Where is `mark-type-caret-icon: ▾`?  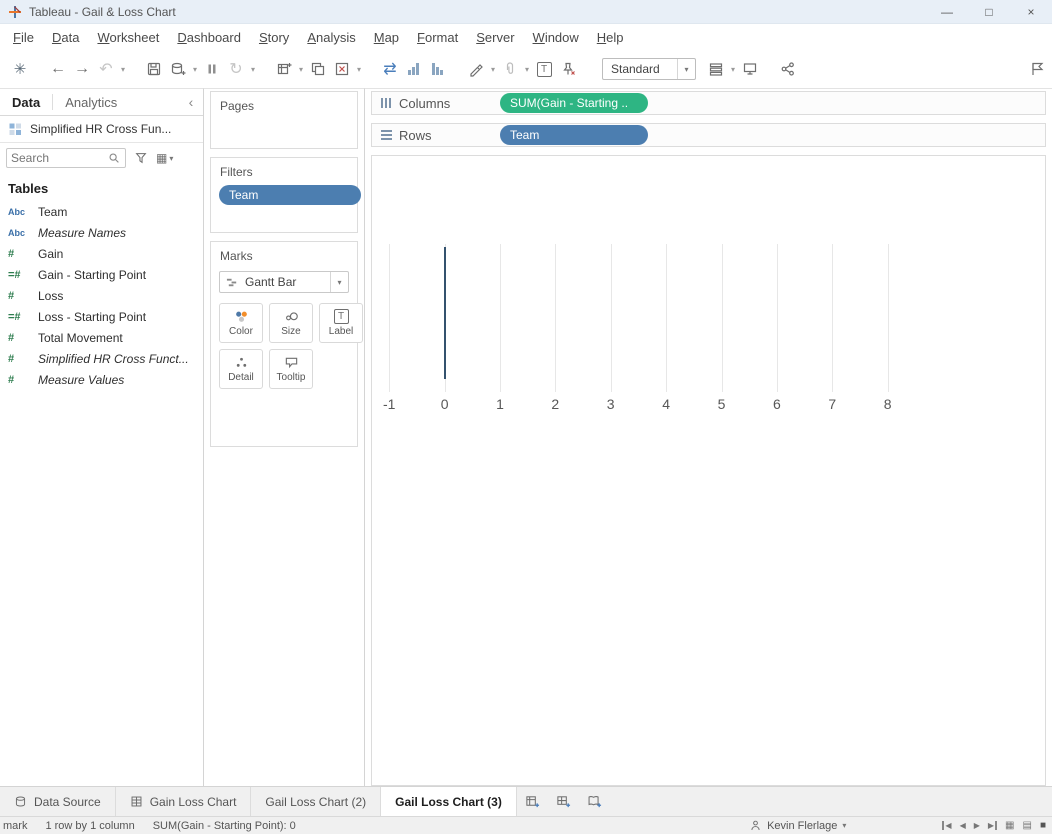
mark-type-caret-icon: ▾ is located at coordinates (339, 282).